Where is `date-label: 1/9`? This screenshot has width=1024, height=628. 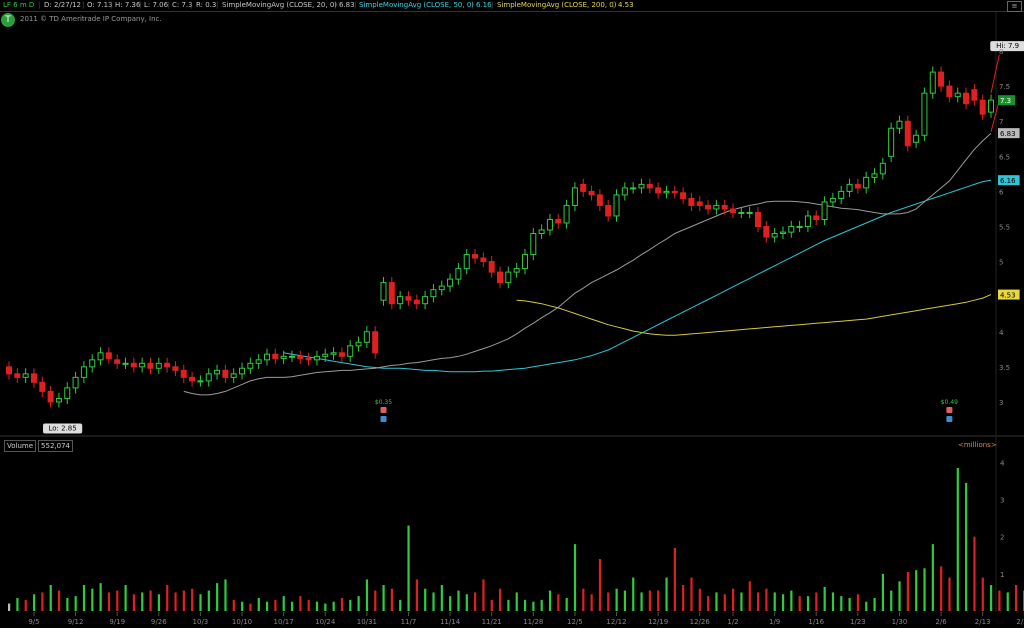
date-label: 1/9 is located at coordinates (774, 622).